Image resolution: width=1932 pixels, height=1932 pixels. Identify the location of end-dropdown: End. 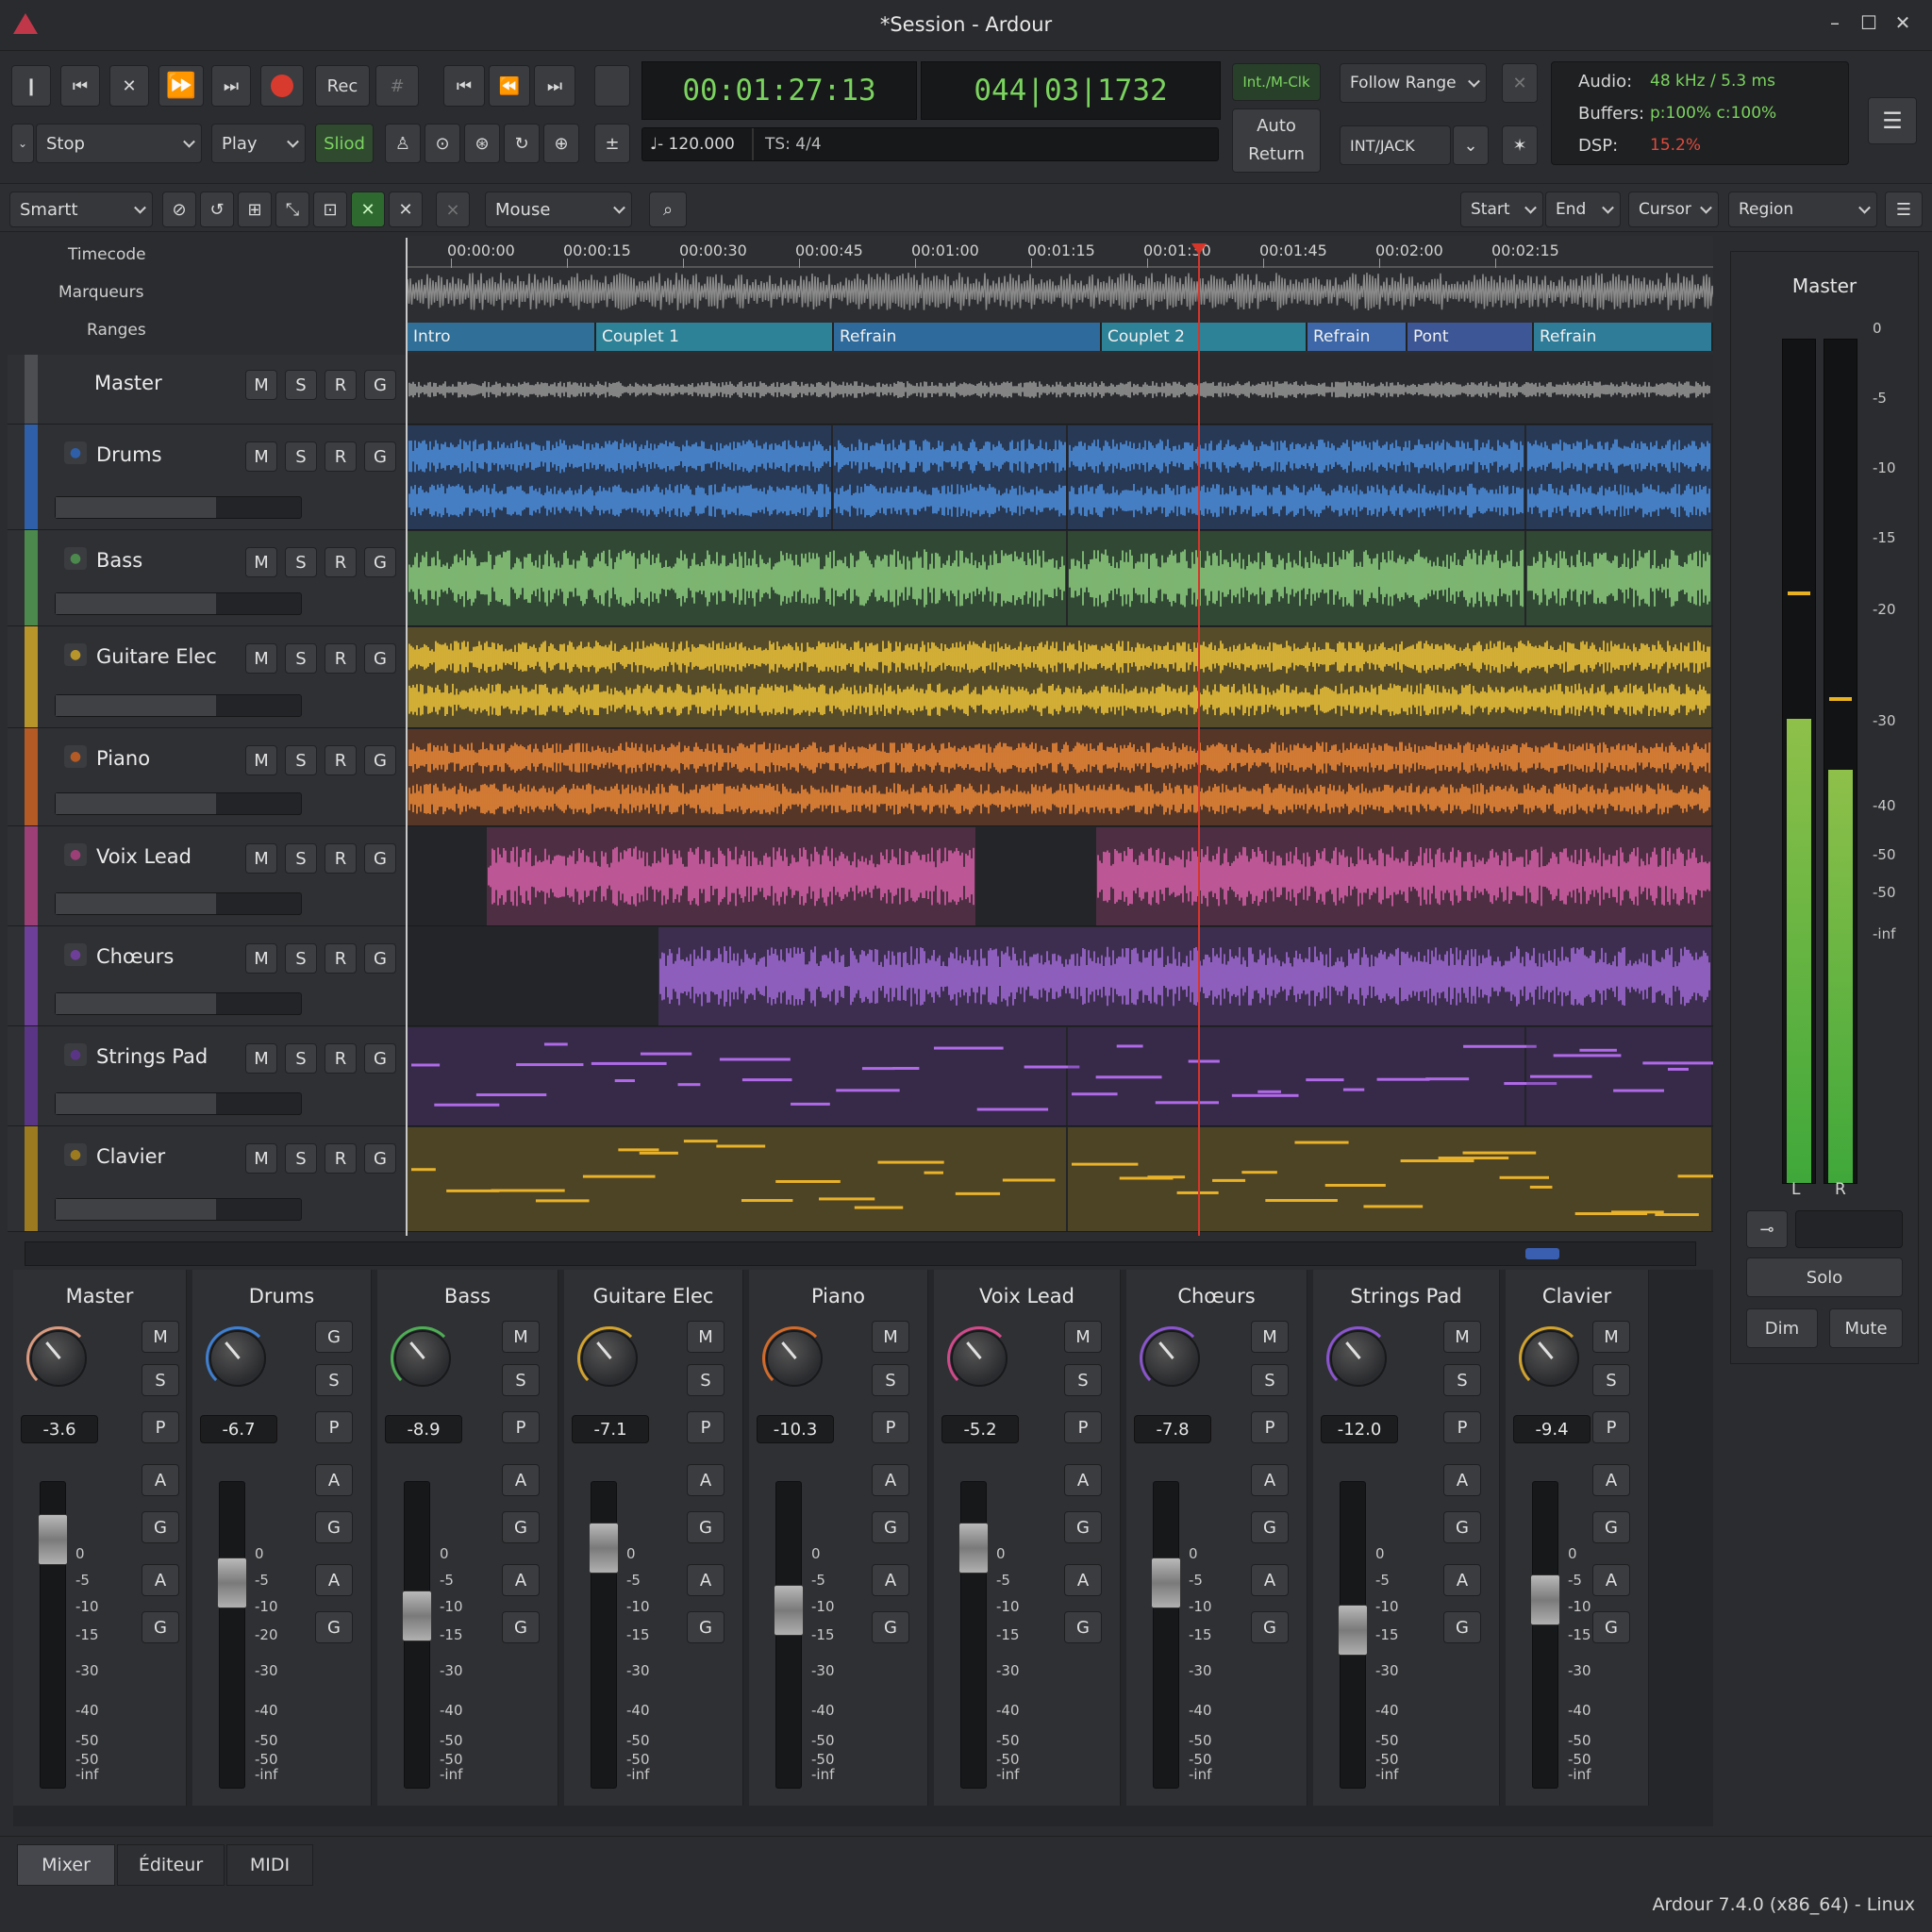
(1583, 209).